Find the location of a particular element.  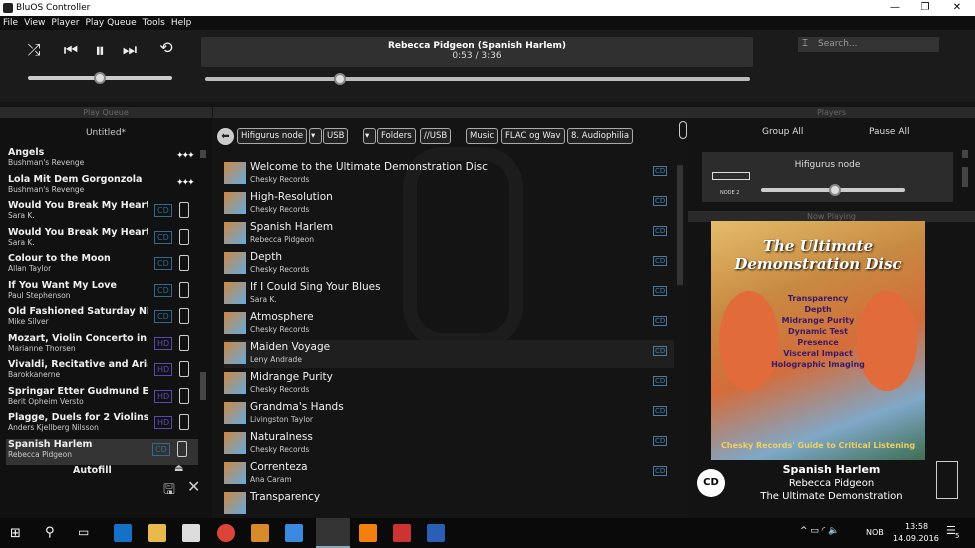

menu-file: File is located at coordinates (10, 23).